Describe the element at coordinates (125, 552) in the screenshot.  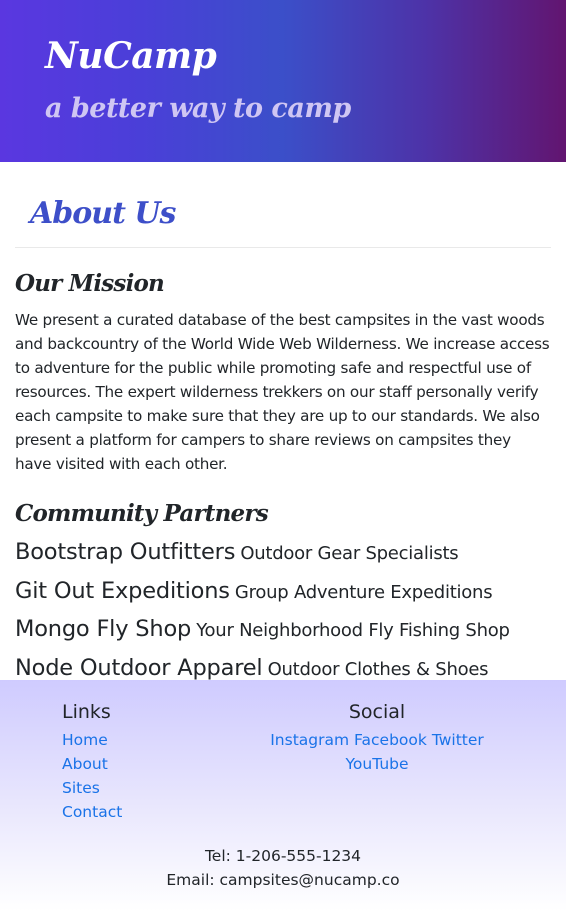
I see `partner-name: Bootstrap Outfitters` at that location.